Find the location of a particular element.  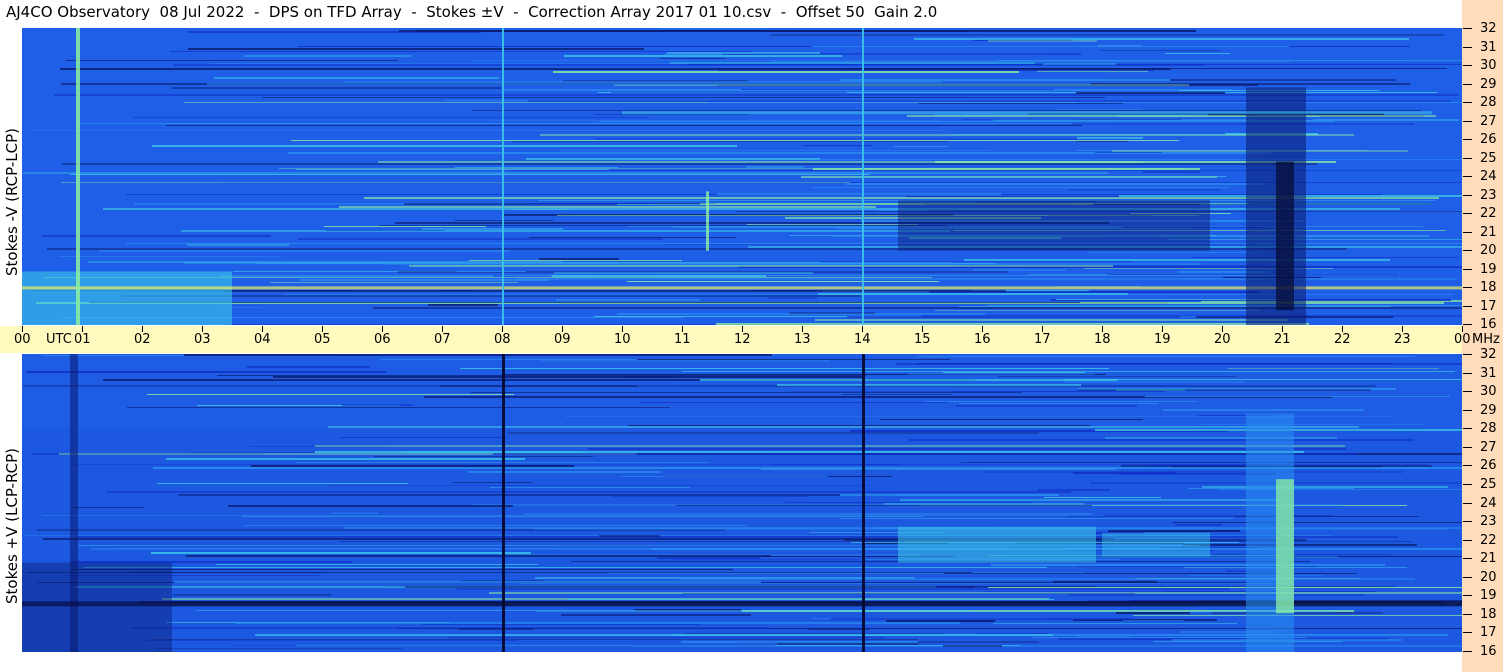

heatmap-bright-column is located at coordinates (707, 221).